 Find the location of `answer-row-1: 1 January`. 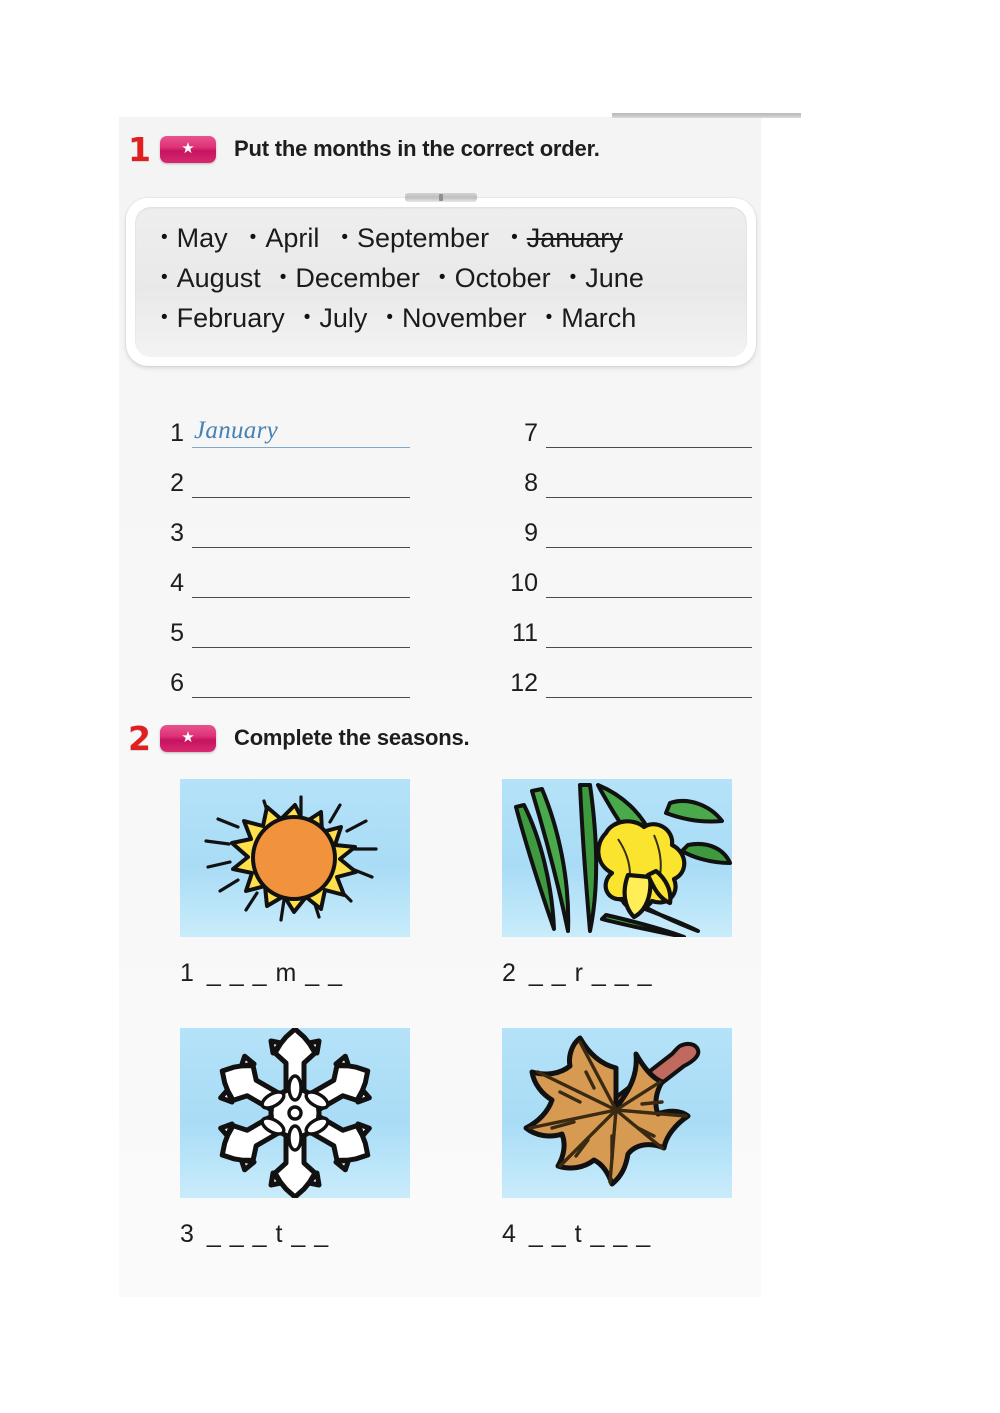

answer-row-1: 1 January is located at coordinates (285, 423).